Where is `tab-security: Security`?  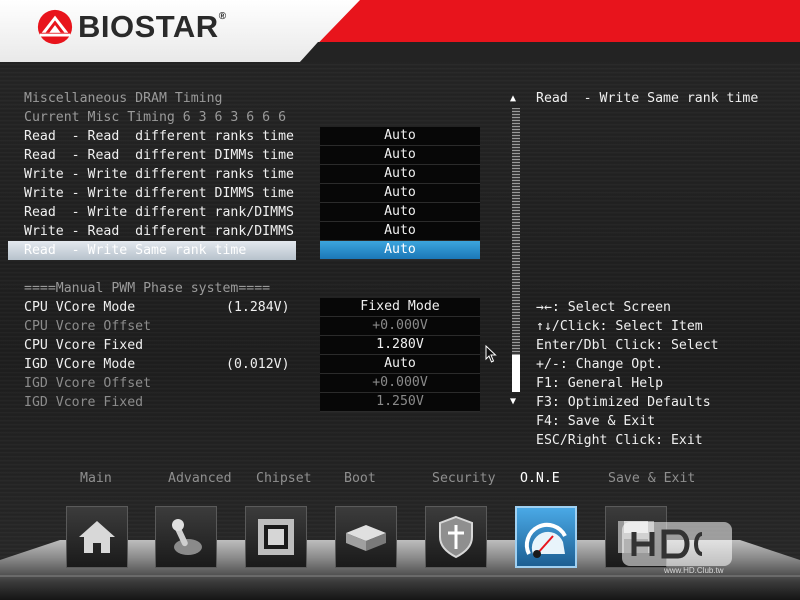 tab-security: Security is located at coordinates (464, 479).